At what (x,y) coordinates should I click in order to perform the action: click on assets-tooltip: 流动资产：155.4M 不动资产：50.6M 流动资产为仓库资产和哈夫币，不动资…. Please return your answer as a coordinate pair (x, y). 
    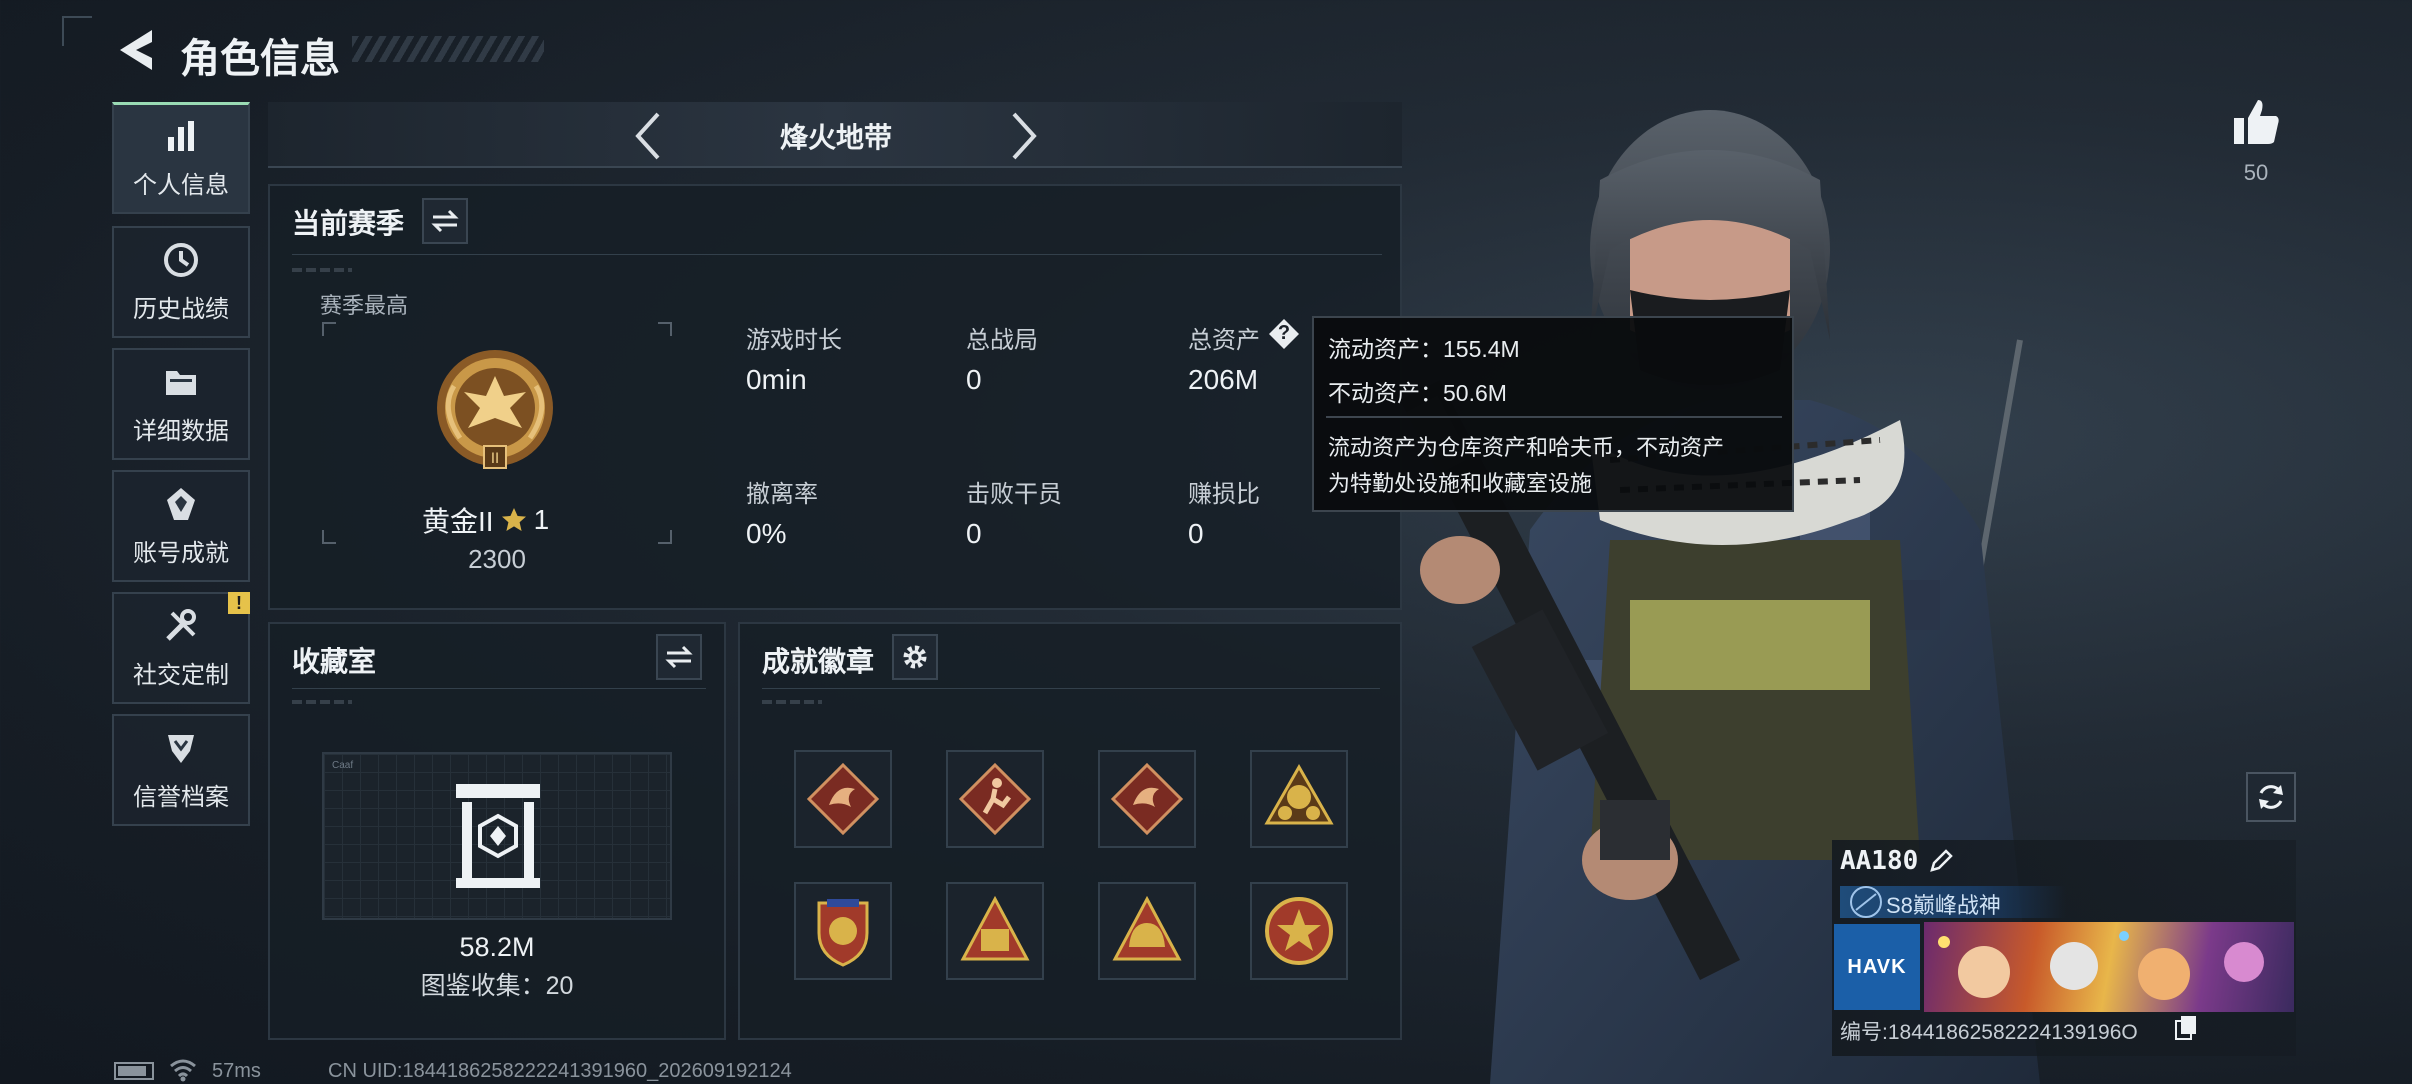
    Looking at the image, I should click on (1553, 414).